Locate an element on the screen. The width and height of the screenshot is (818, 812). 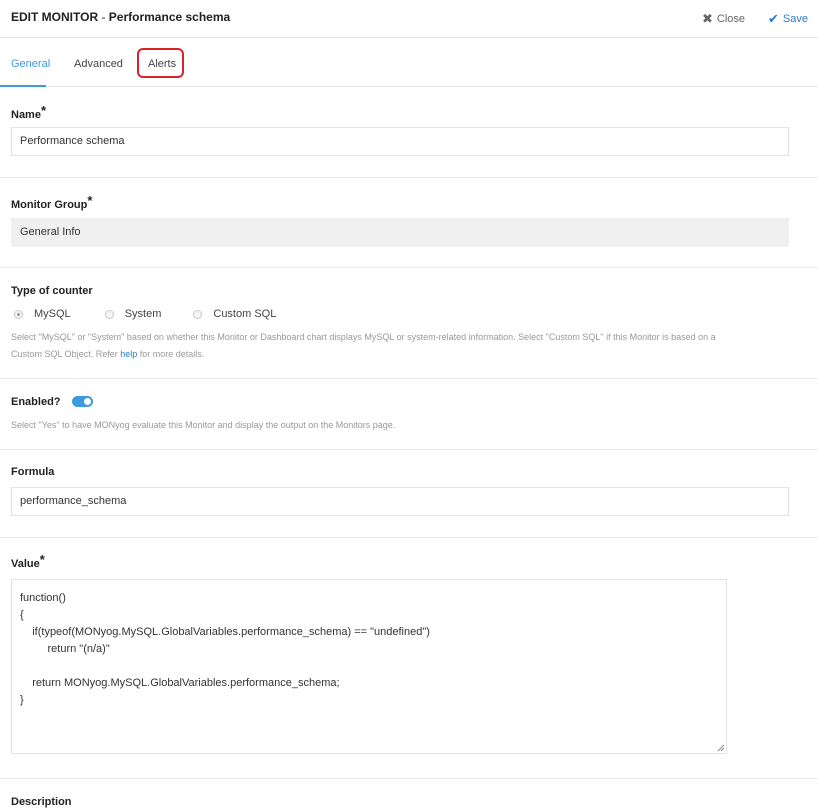
toggle-knob is located at coordinates (87, 401).